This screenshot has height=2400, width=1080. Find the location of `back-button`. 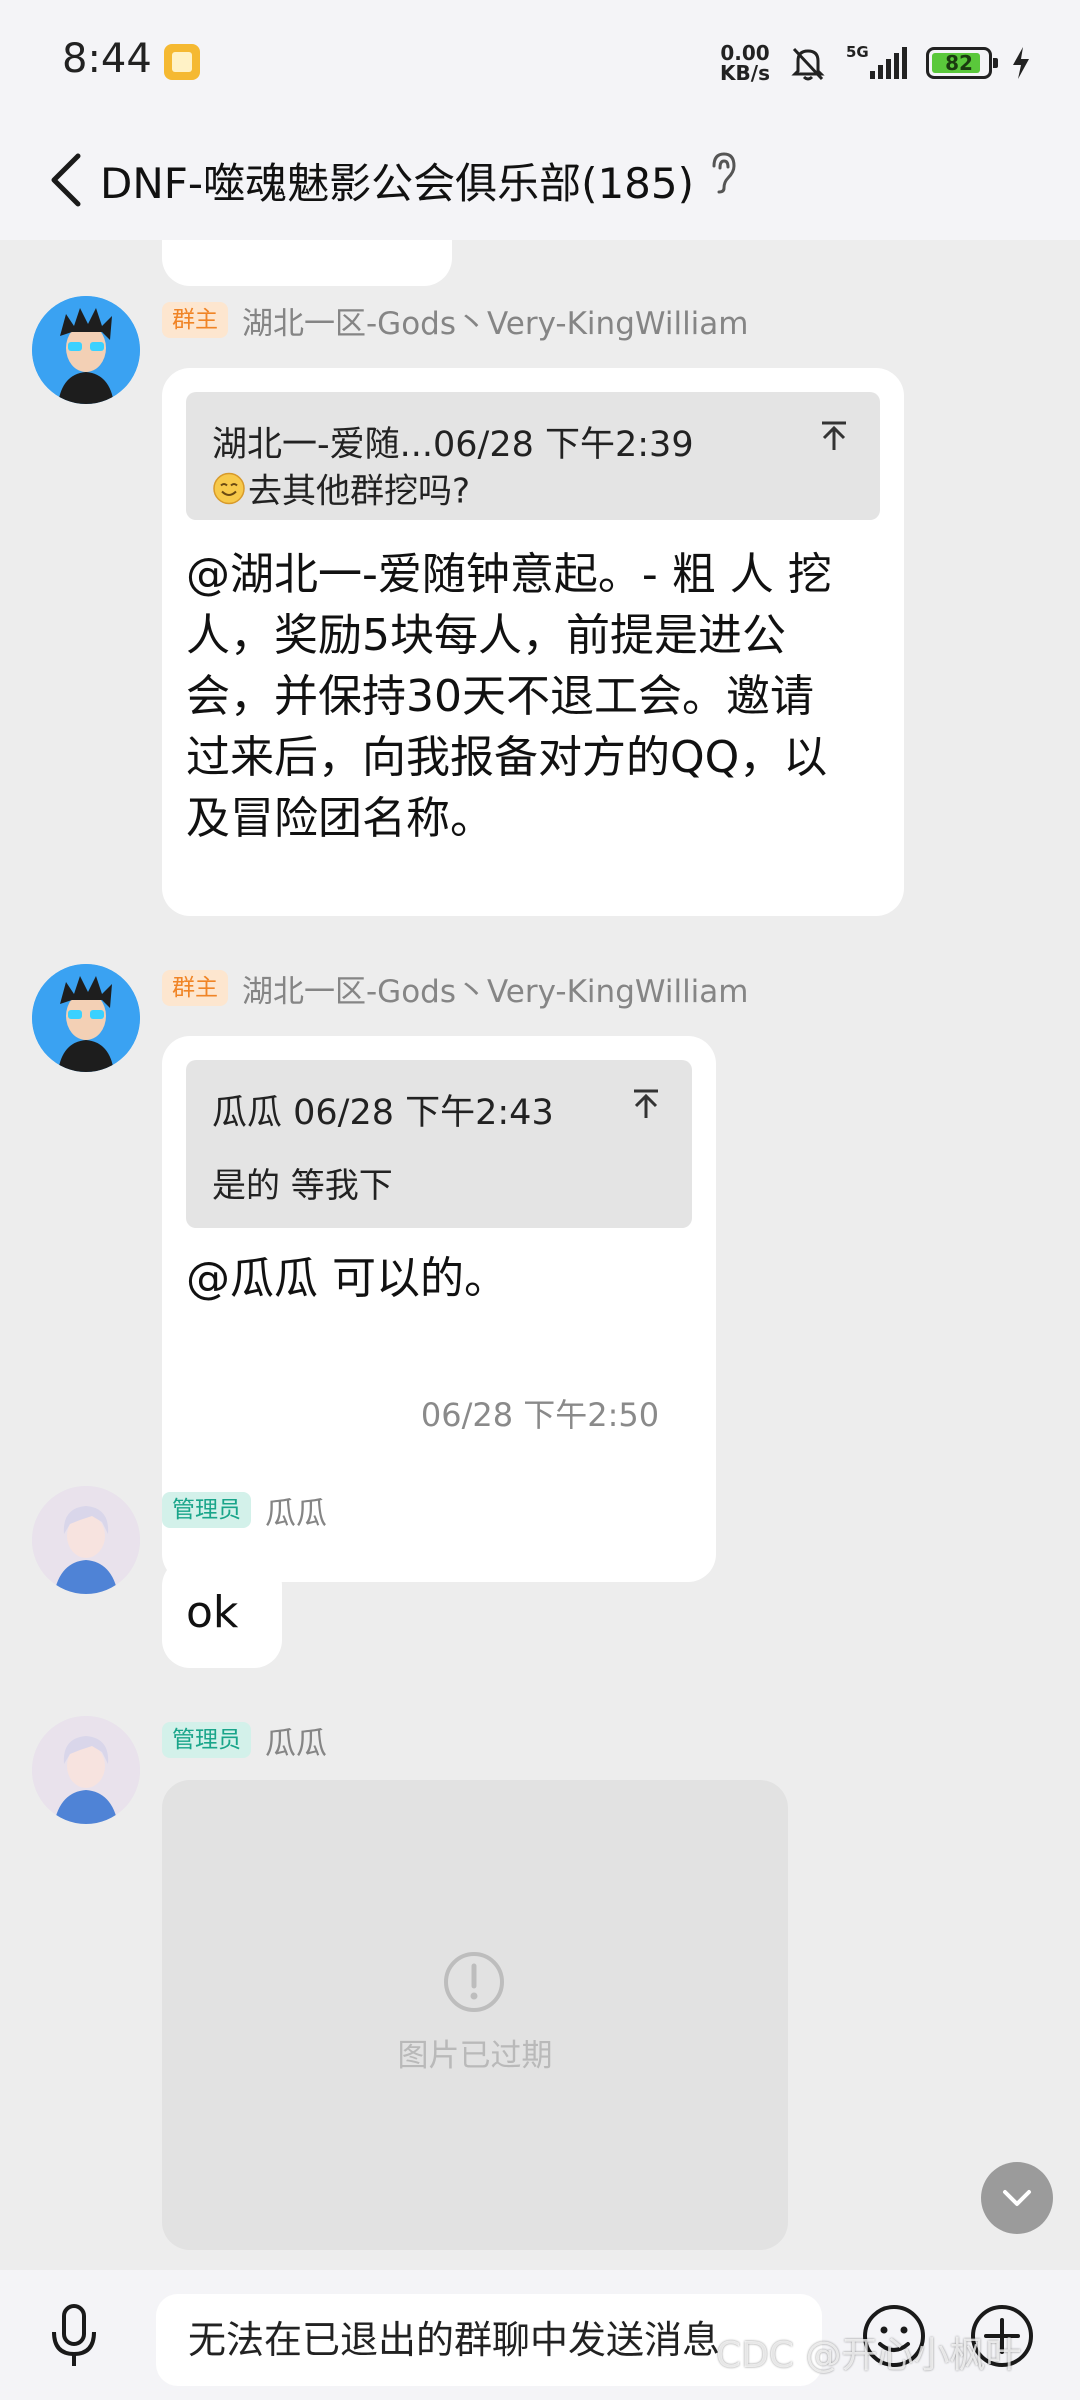

back-button is located at coordinates (66, 180).